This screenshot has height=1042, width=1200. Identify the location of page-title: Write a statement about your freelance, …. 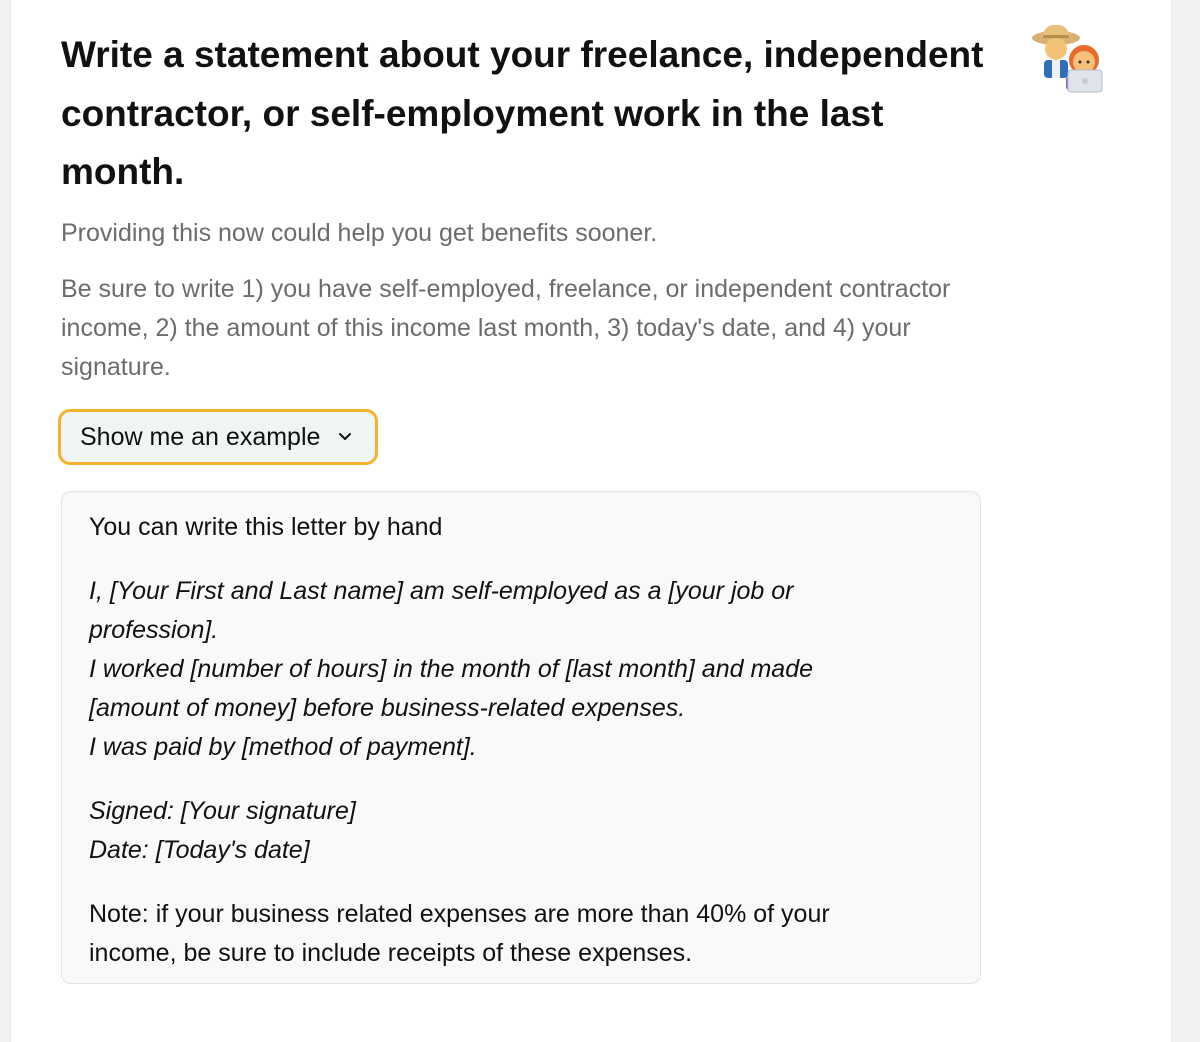
(522, 113).